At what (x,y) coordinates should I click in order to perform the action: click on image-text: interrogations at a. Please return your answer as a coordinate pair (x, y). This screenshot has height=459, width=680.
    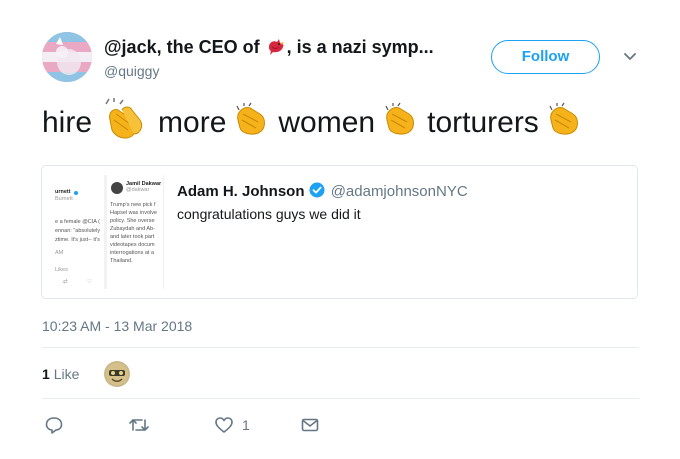
    Looking at the image, I should click on (132, 253).